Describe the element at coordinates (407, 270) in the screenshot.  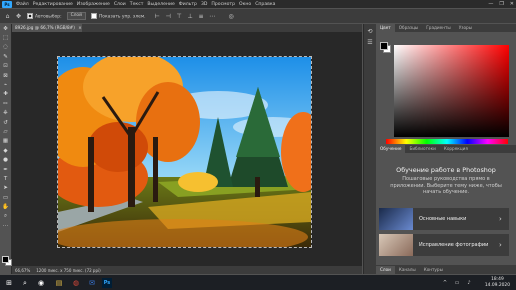
I see `tab-channels: Каналы` at that location.